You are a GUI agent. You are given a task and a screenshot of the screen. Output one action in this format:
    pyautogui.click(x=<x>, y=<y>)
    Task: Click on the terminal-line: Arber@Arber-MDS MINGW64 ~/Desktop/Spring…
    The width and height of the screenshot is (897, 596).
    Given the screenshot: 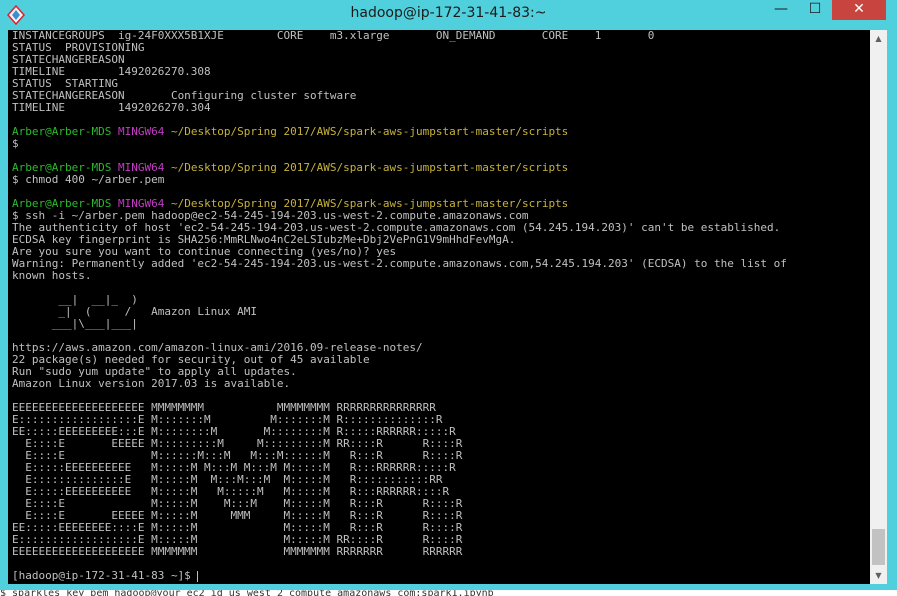 What is the action you would take?
    pyautogui.click(x=399, y=132)
    